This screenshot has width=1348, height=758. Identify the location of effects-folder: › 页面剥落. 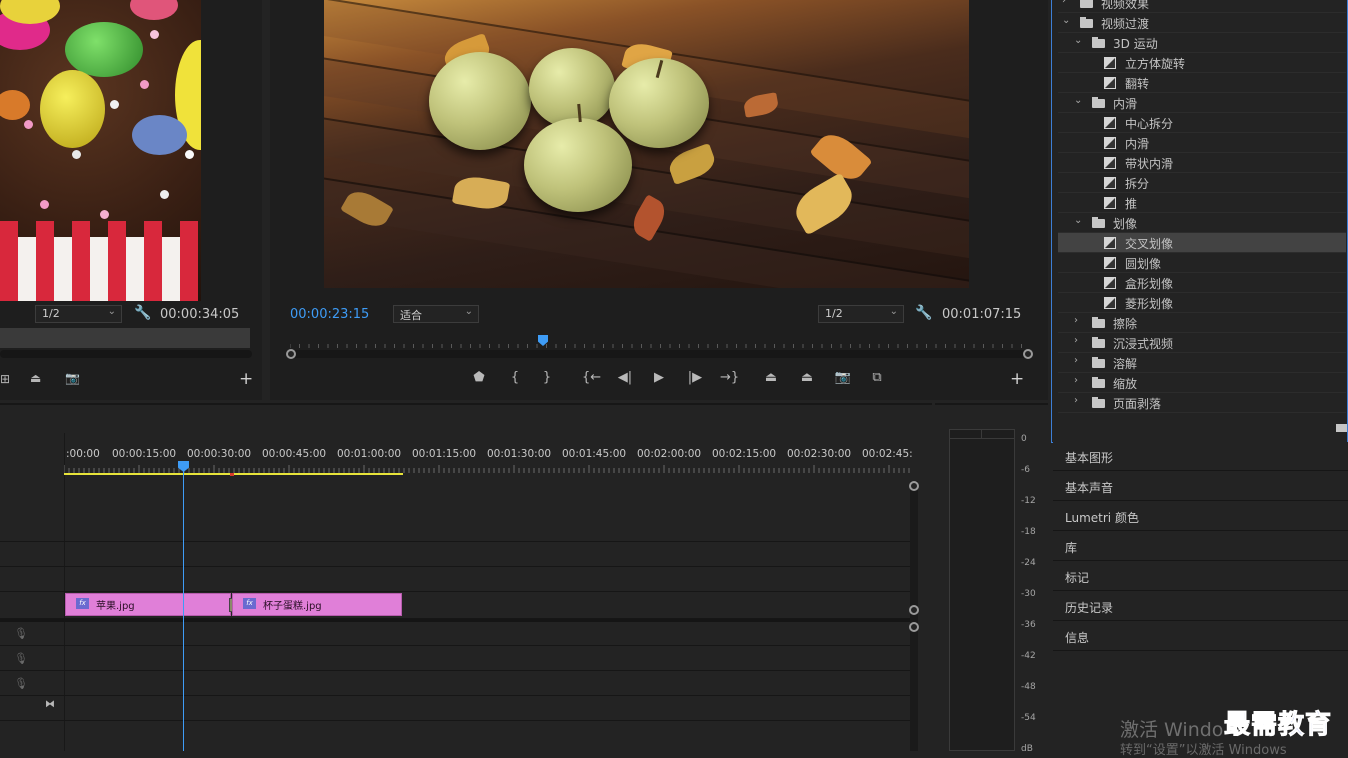
(1202, 403).